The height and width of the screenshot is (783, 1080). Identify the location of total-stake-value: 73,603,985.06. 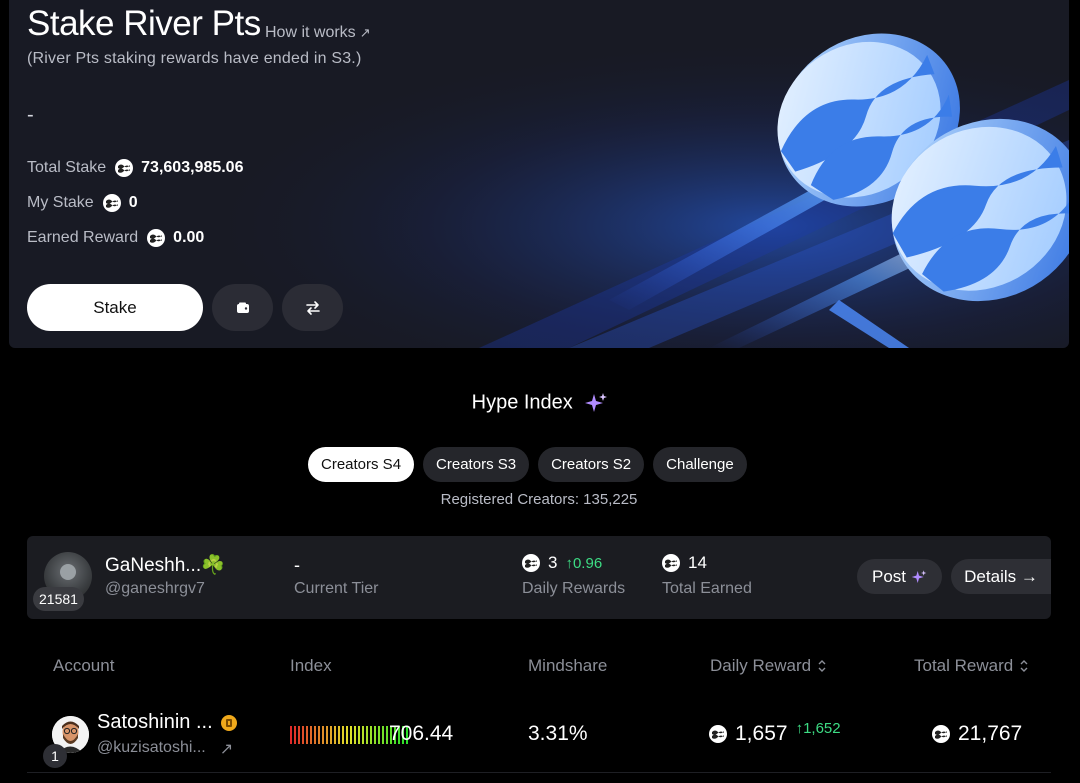
(192, 167).